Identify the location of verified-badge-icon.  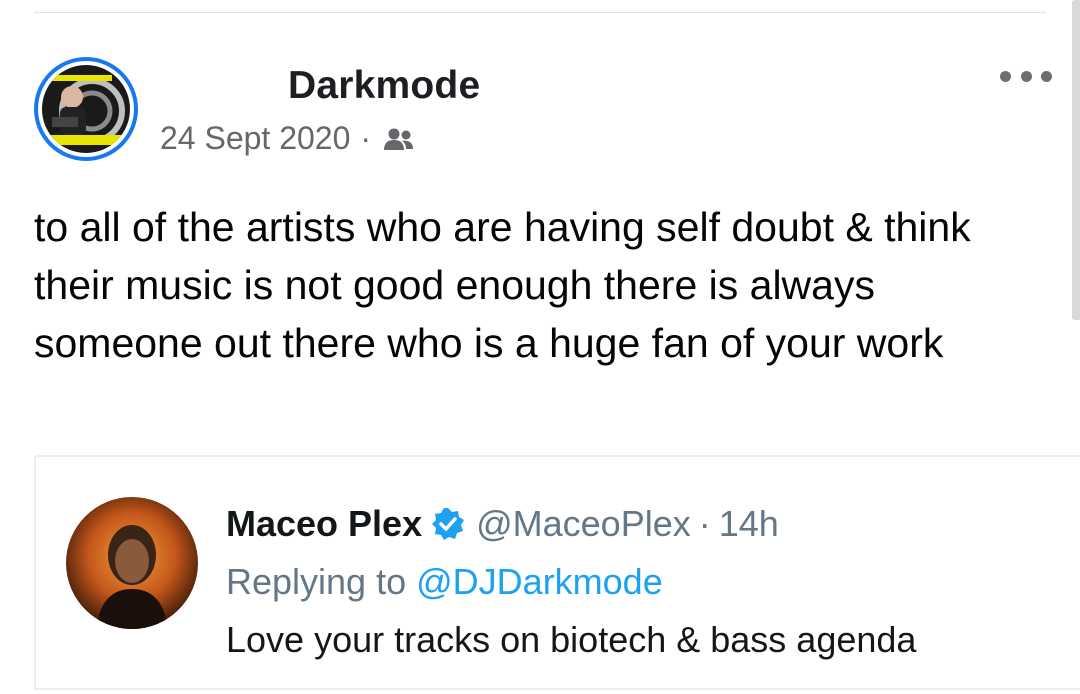
(448, 524).